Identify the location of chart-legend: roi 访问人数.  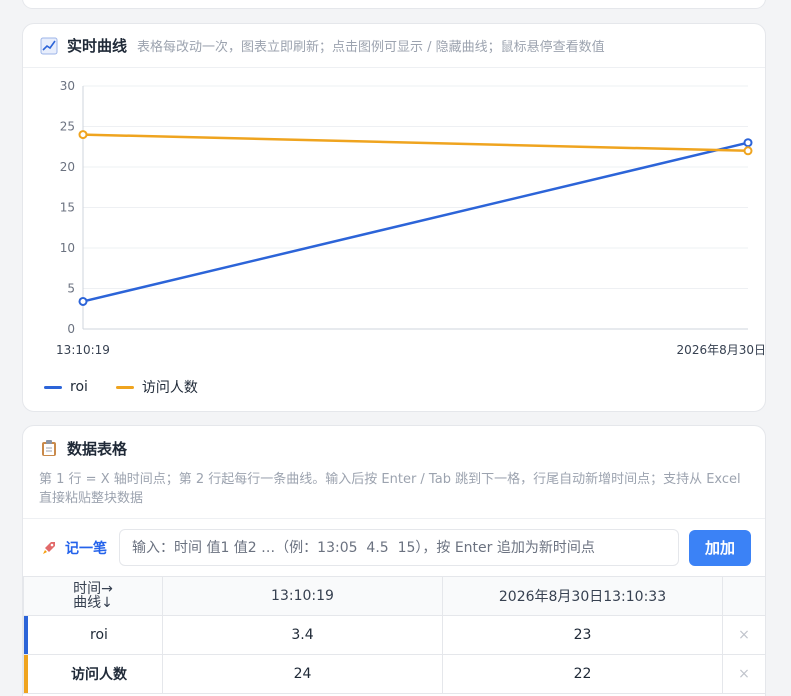
(135, 387).